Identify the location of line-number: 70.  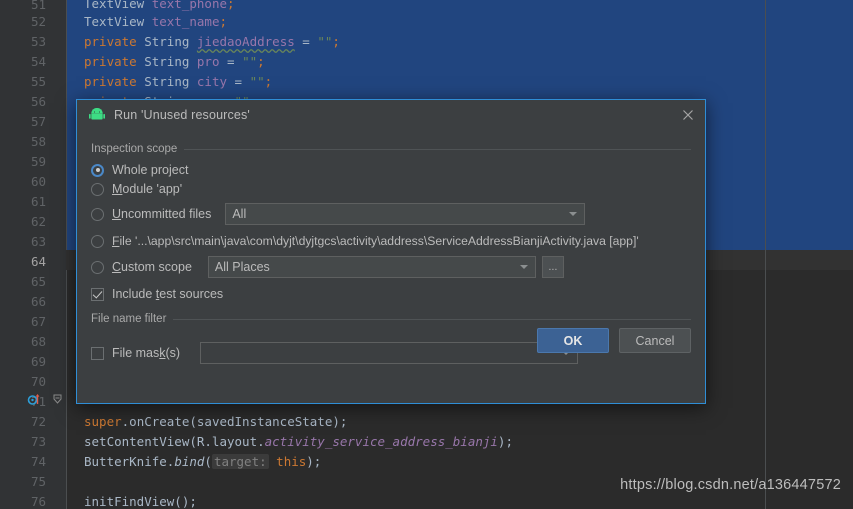
(38, 381).